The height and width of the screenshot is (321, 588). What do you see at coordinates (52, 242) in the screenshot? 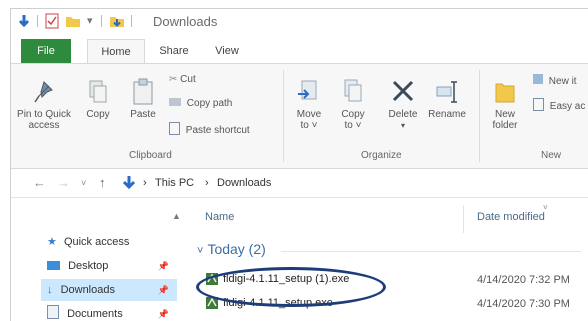
I see `star-icon: ★` at bounding box center [52, 242].